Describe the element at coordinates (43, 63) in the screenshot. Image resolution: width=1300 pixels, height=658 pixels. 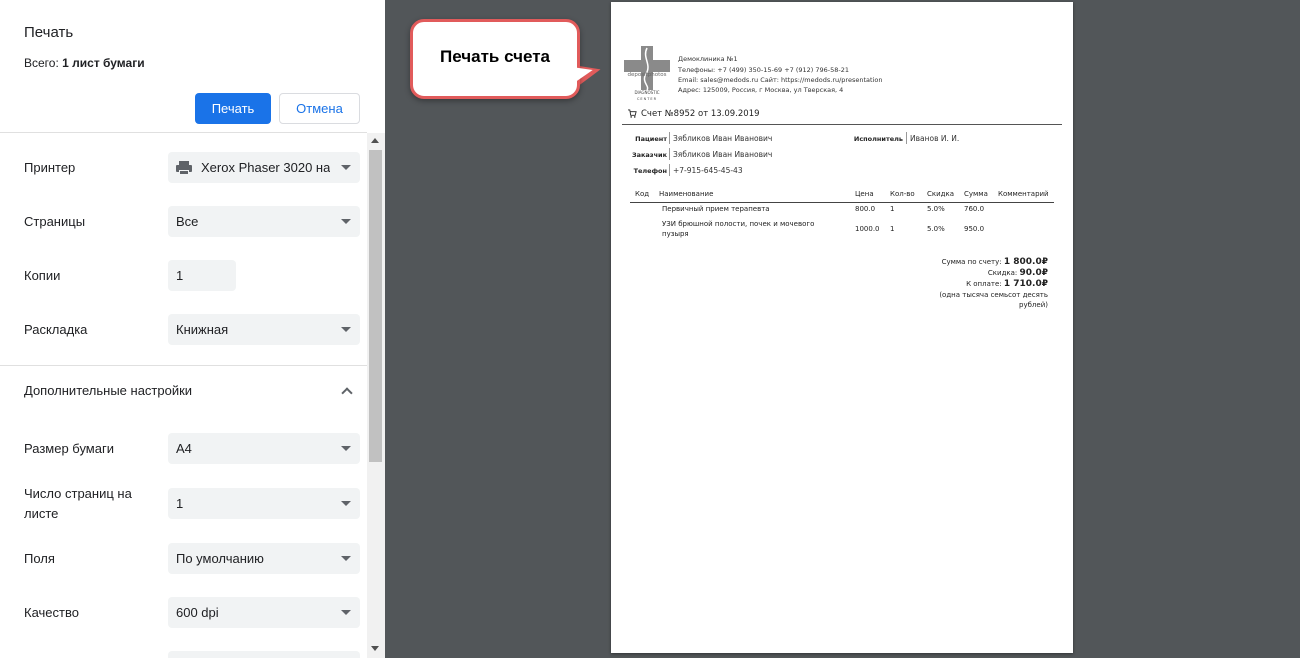
I see `sheet-count-prefix: Всего:` at that location.